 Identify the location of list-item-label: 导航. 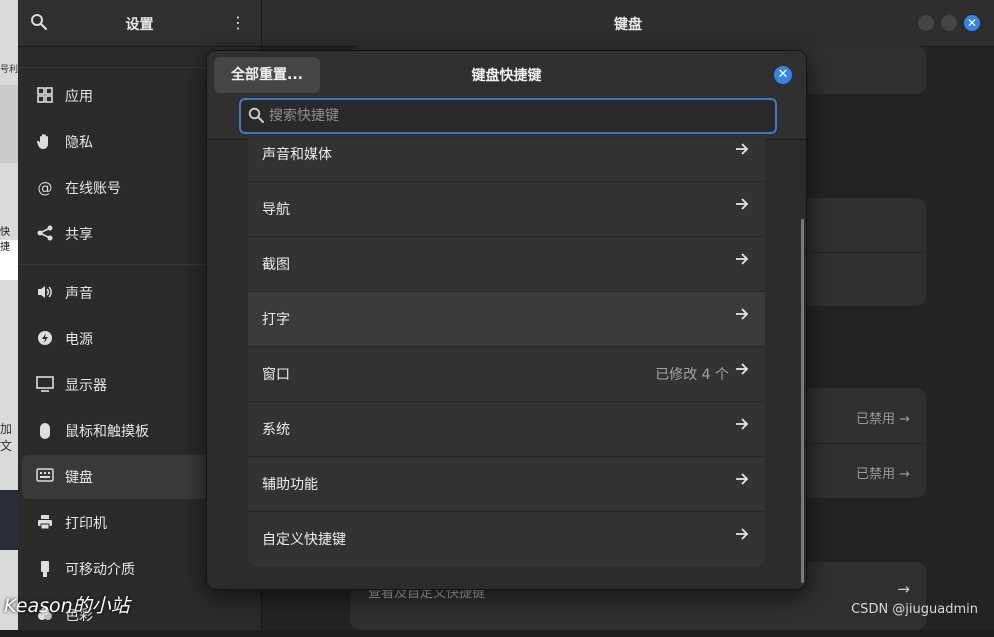
(276, 210).